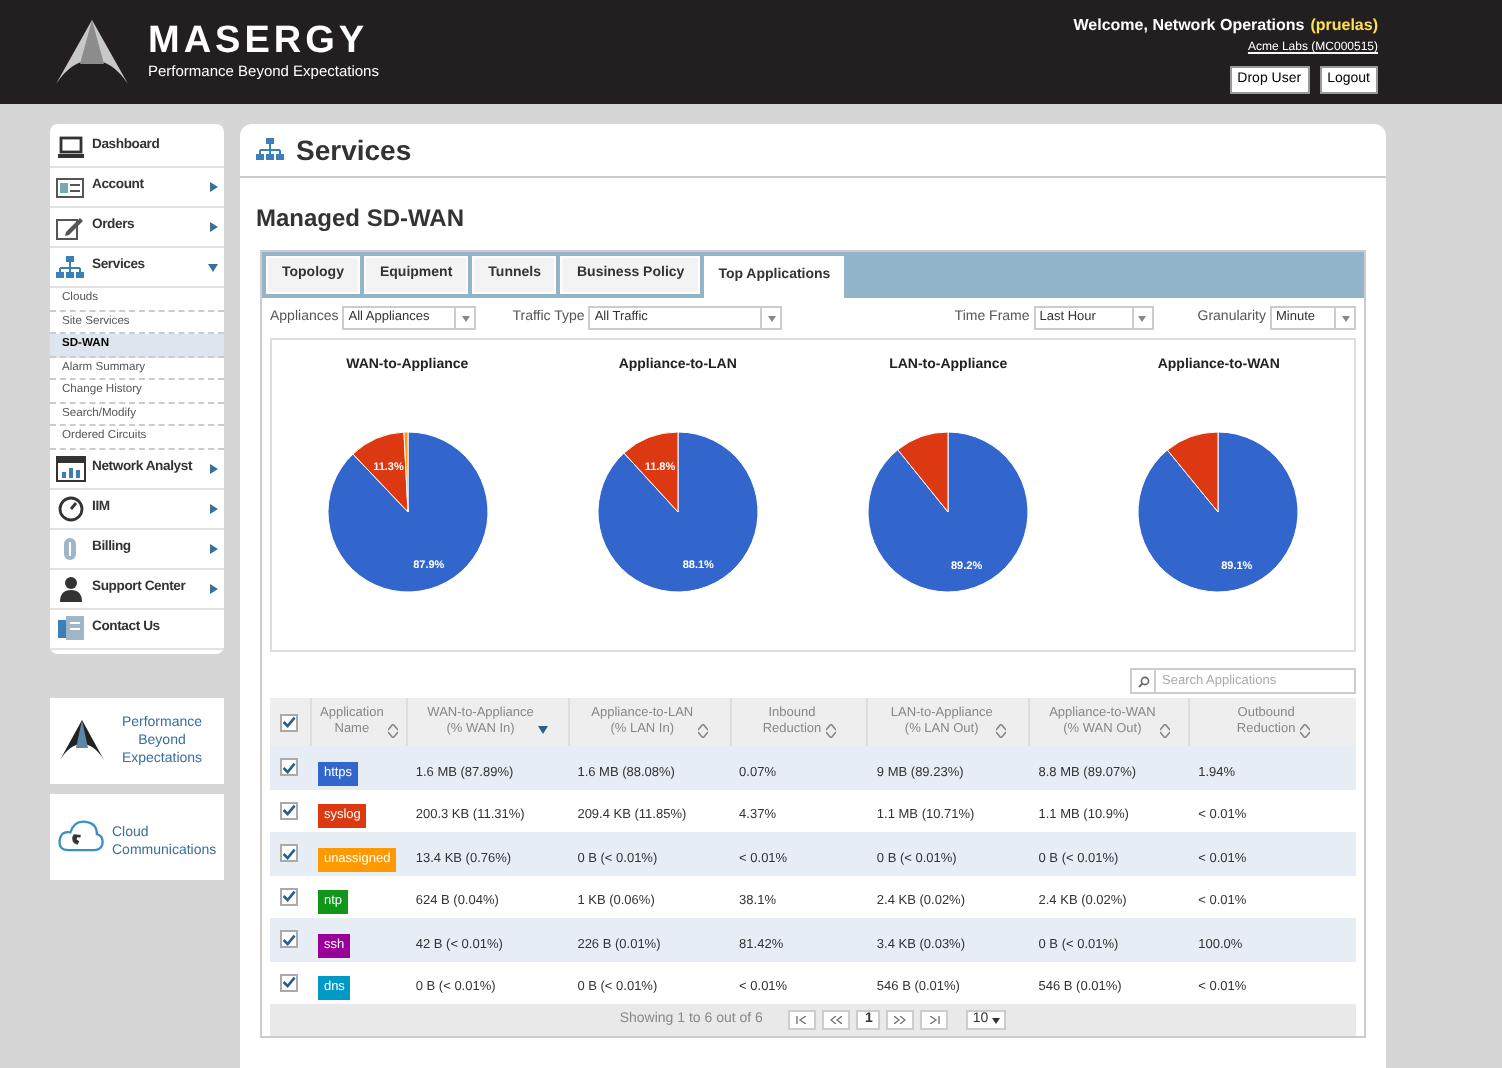 The height and width of the screenshot is (1068, 1502). I want to click on section-heading: Managed SD-WAN, so click(360, 219).